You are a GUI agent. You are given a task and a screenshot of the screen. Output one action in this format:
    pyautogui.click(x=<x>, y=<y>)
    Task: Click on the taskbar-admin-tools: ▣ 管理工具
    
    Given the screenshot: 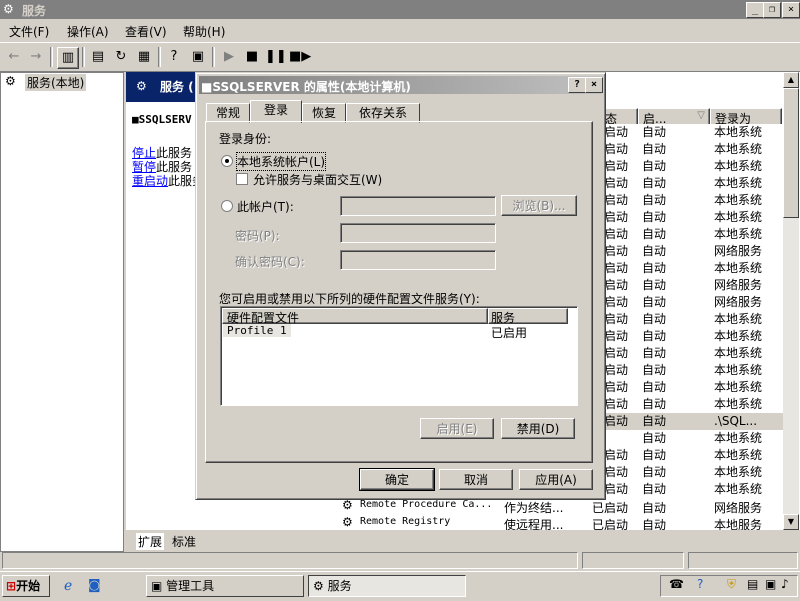 What is the action you would take?
    pyautogui.click(x=225, y=586)
    